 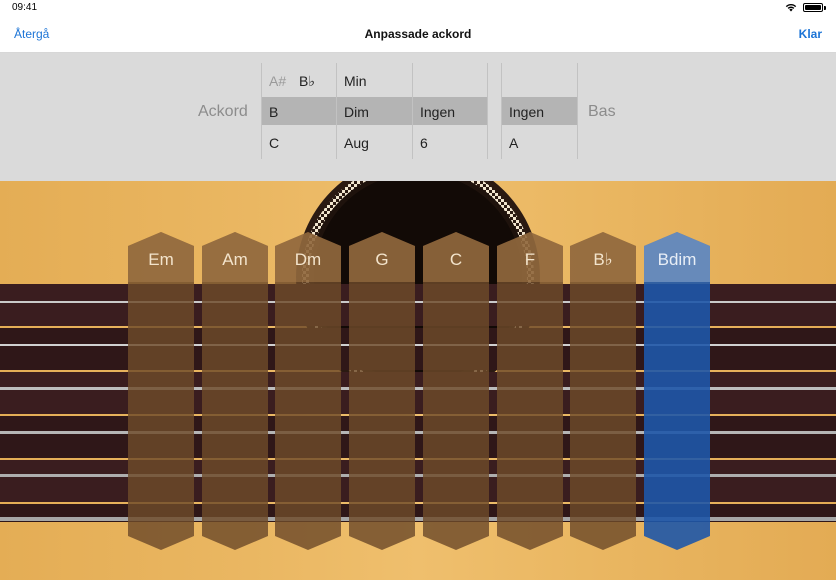 I want to click on chord-button-1: Am, so click(x=235, y=391).